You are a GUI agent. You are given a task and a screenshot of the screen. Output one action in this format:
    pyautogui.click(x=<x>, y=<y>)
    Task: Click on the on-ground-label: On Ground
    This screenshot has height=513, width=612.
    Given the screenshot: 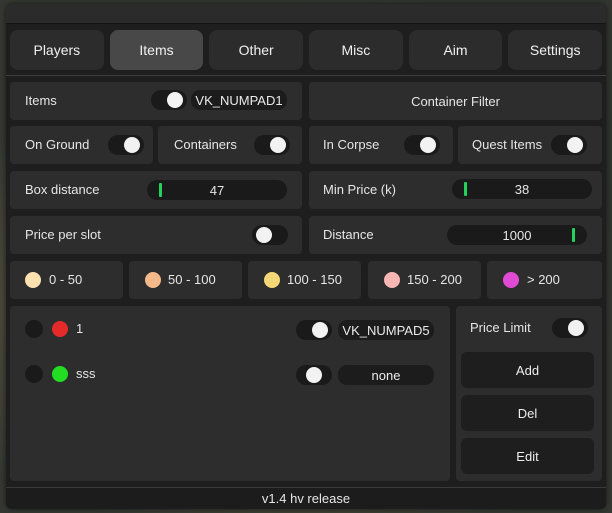 What is the action you would take?
    pyautogui.click(x=57, y=144)
    